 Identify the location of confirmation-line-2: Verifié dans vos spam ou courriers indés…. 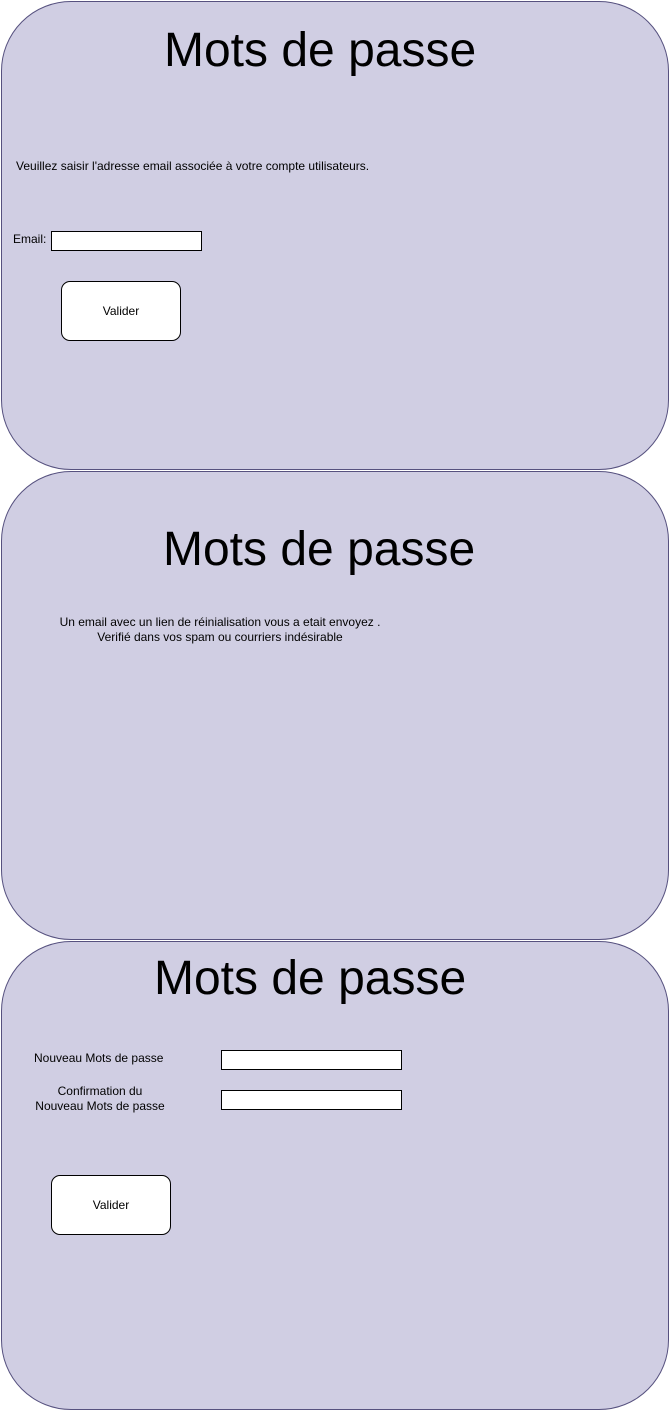
(220, 637).